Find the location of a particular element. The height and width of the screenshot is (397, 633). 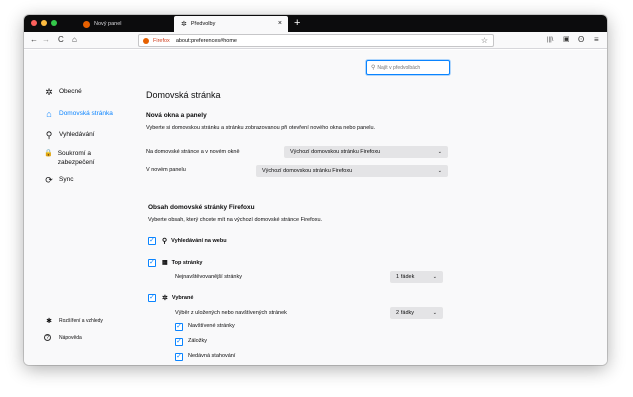

select-value: 2 řádky is located at coordinates (405, 313).